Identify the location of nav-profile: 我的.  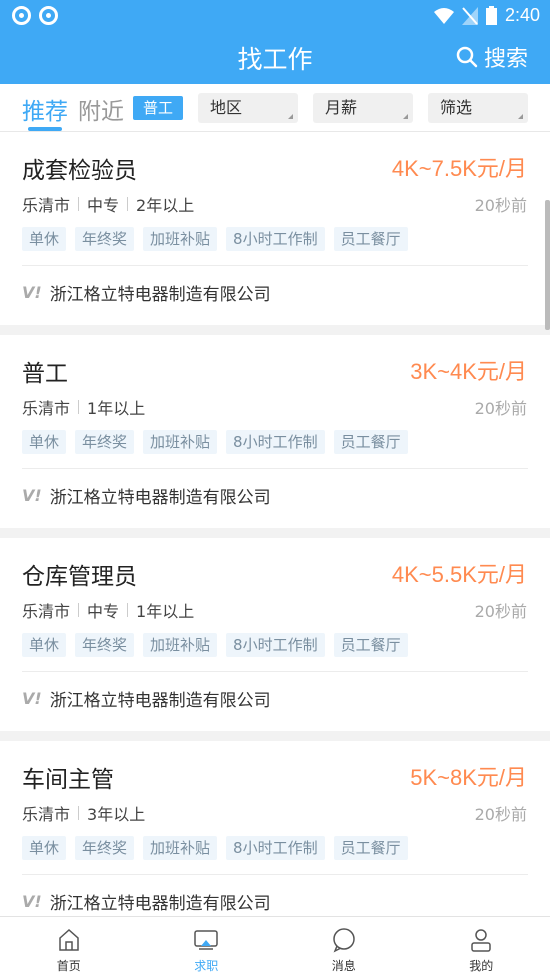
(481, 947).